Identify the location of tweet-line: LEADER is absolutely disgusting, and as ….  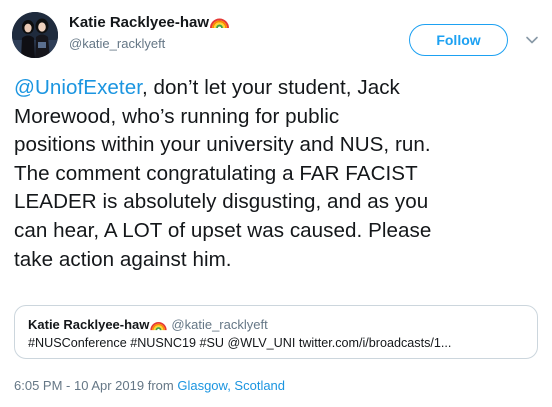
(279, 202).